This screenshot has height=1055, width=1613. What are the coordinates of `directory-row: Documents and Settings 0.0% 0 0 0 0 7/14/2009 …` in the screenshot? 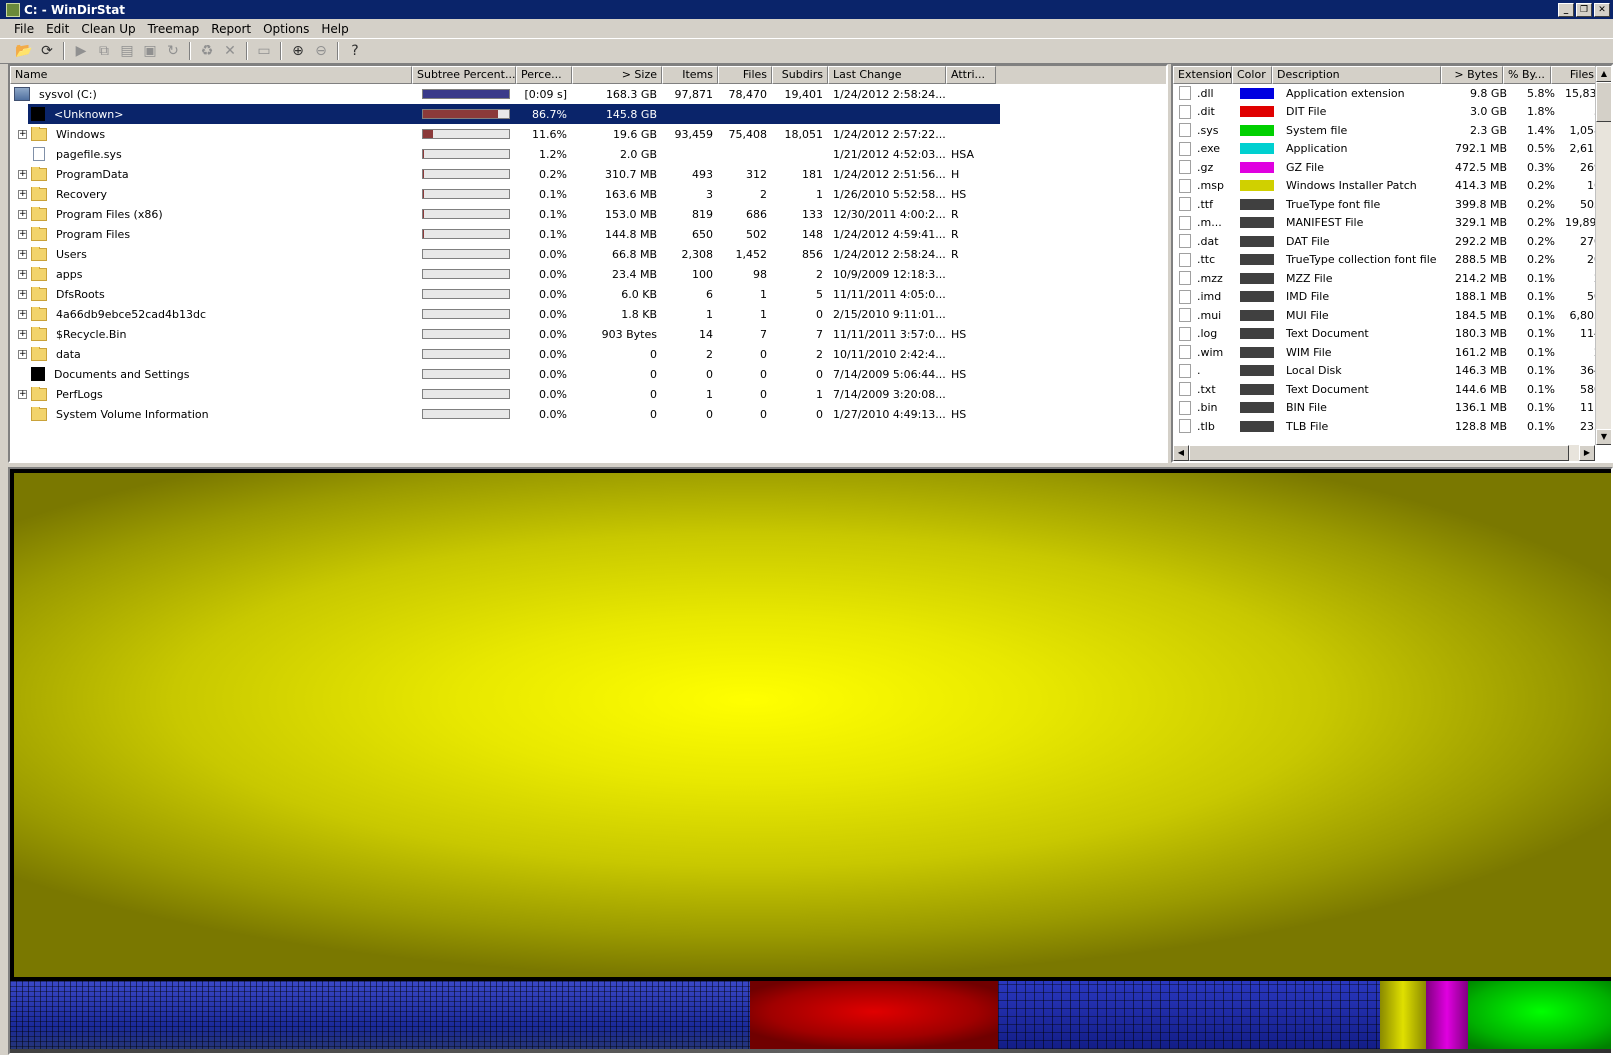 It's located at (588, 374).